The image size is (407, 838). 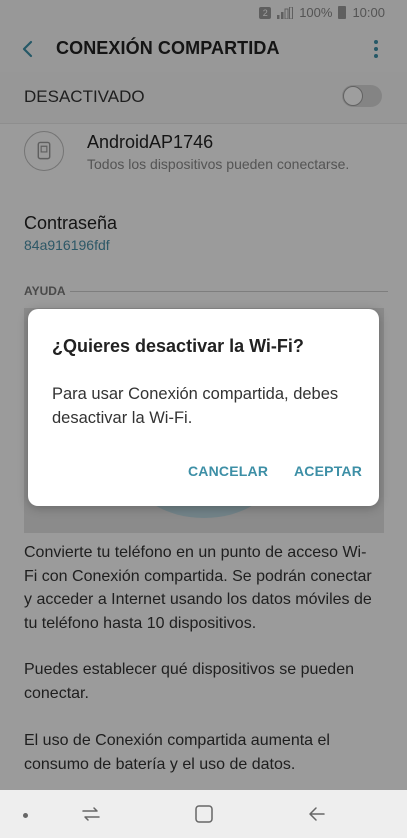 What do you see at coordinates (328, 471) in the screenshot?
I see `accept-button: ACEPTAR` at bounding box center [328, 471].